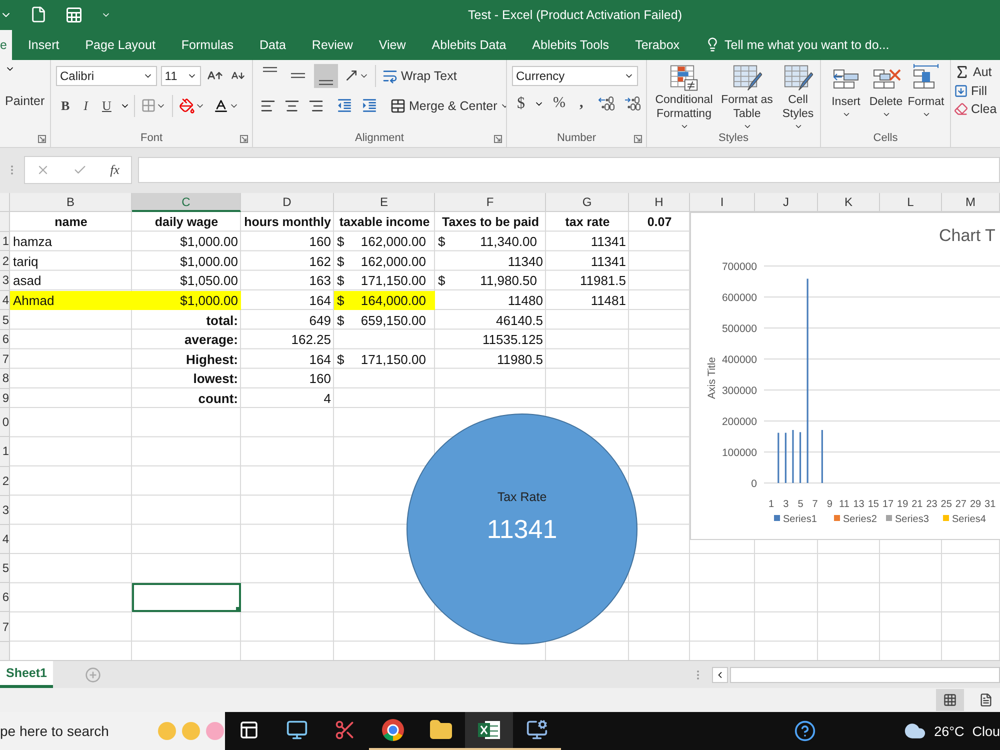 This screenshot has height=750, width=1000. I want to click on ribbon-tab: View, so click(392, 45).